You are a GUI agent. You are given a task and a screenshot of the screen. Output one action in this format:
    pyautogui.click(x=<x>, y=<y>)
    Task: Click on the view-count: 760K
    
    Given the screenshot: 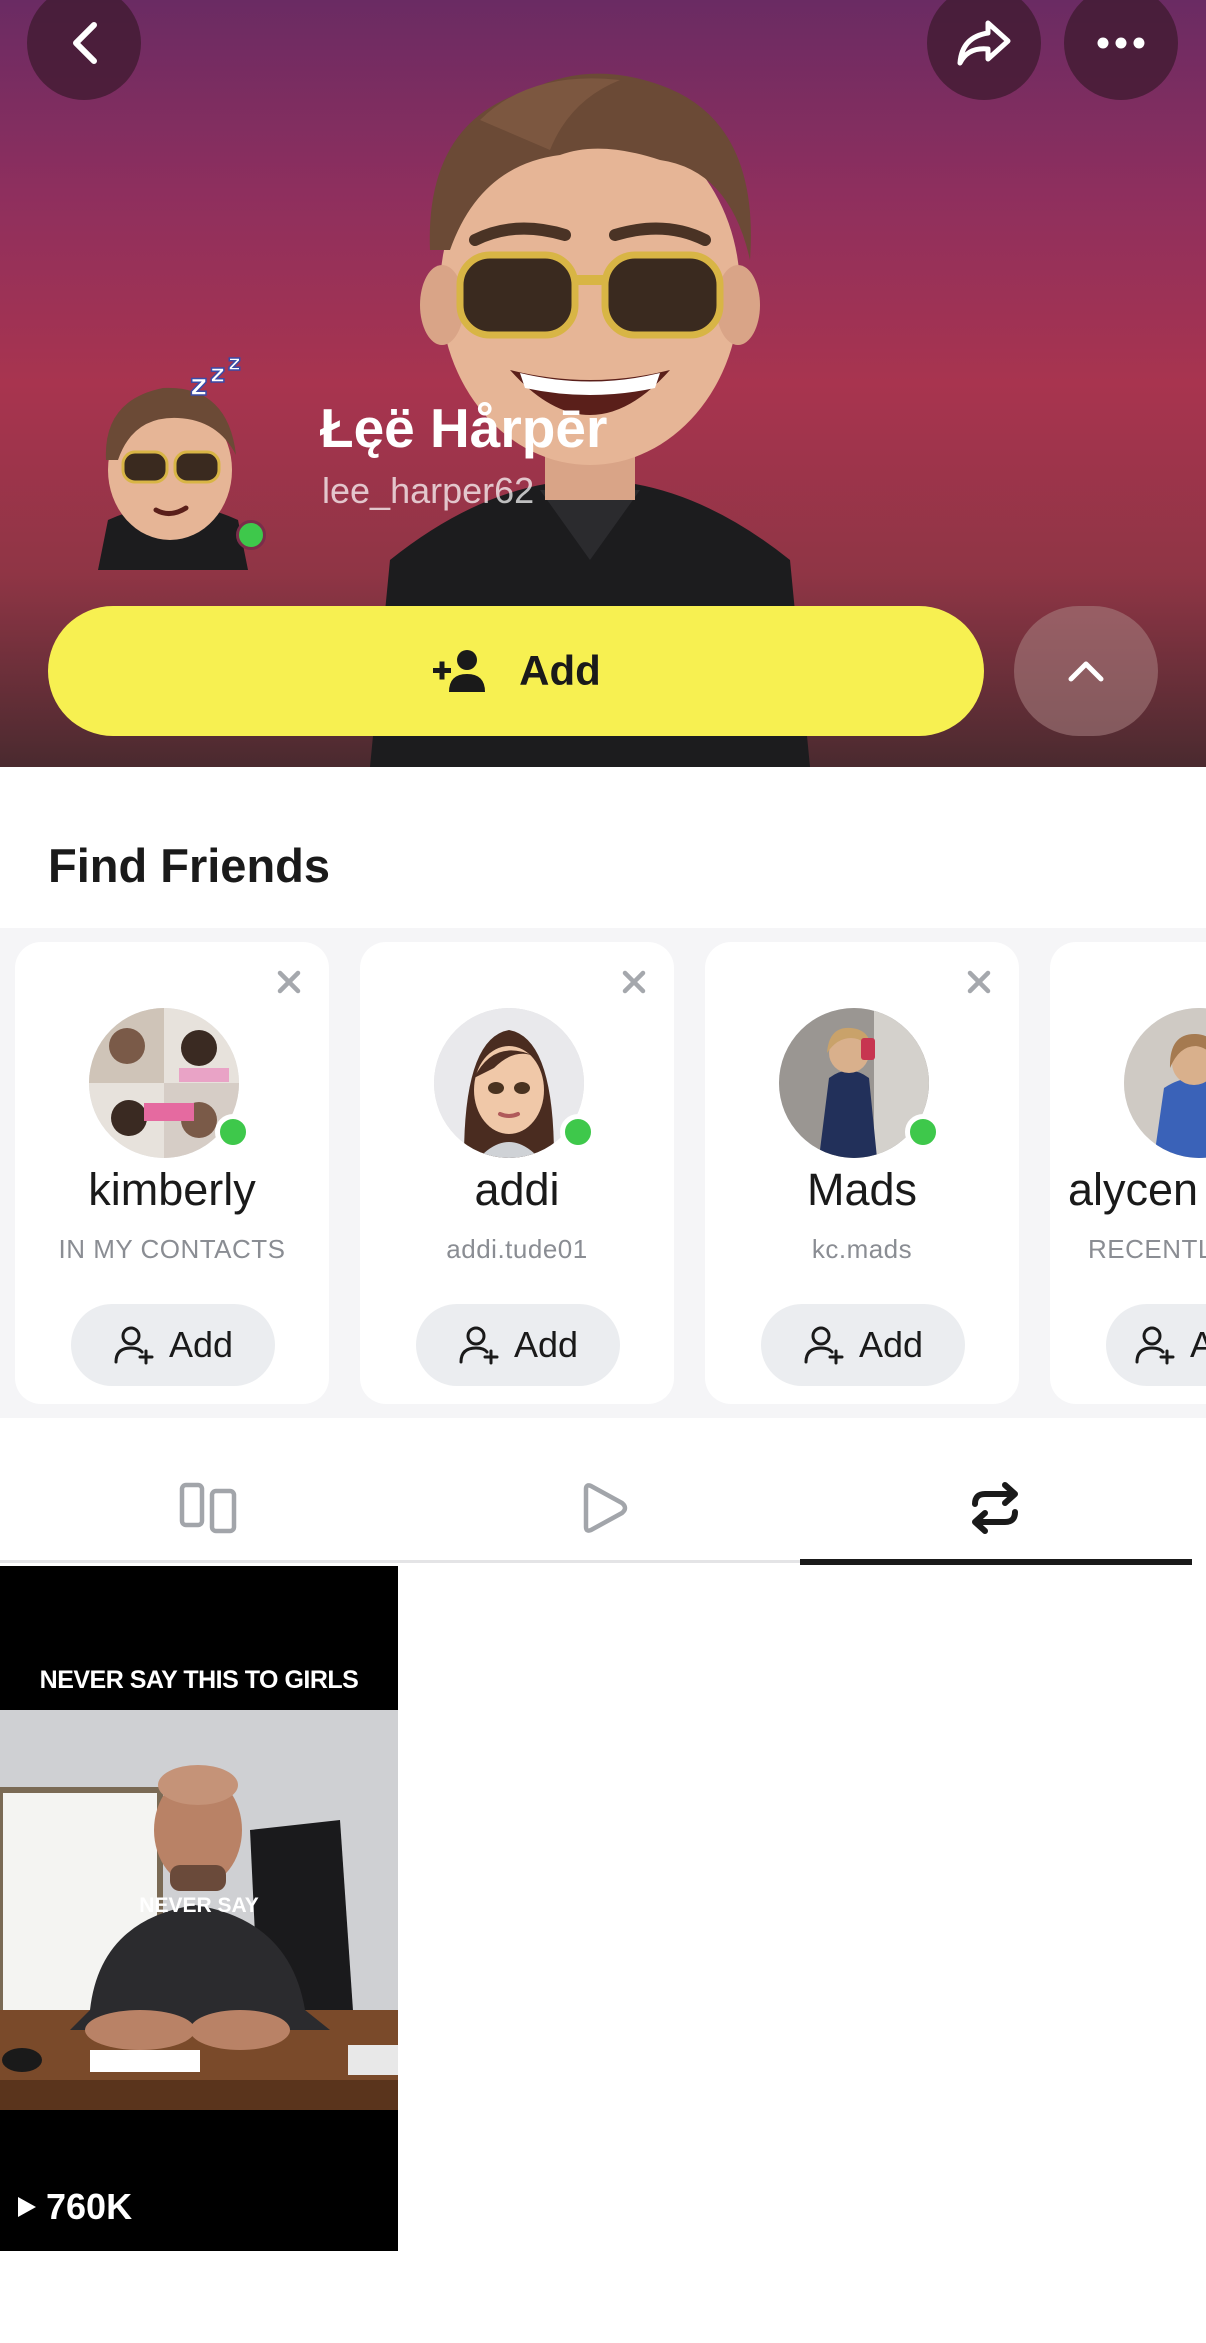 What is the action you would take?
    pyautogui.click(x=74, y=2207)
    